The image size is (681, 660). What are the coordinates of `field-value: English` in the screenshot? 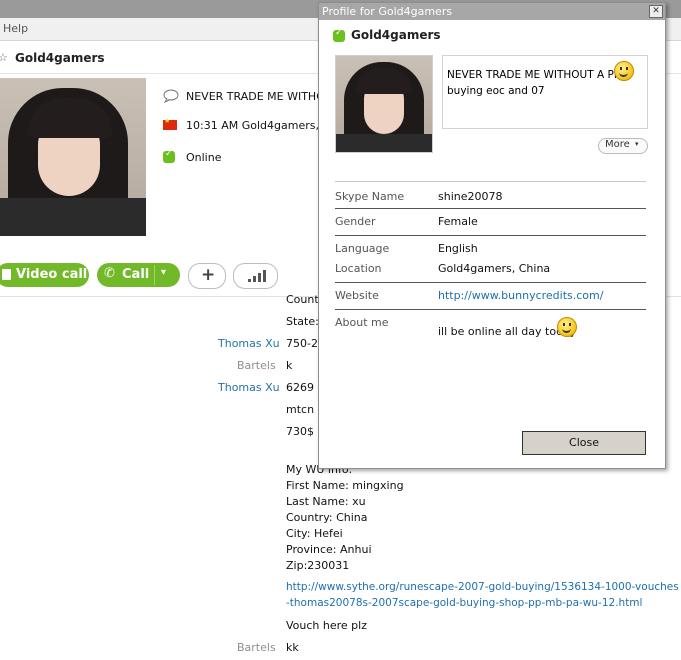 It's located at (458, 248).